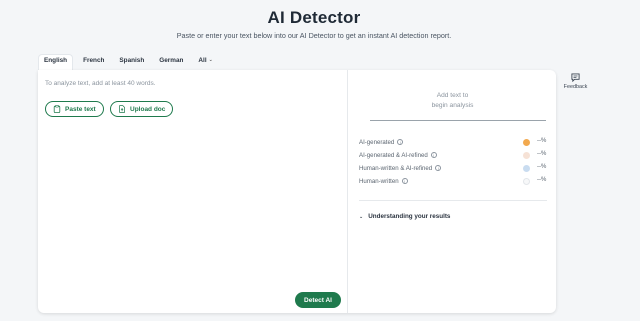  Describe the element at coordinates (148, 109) in the screenshot. I see `upload-doc-label: Upload doc` at that location.